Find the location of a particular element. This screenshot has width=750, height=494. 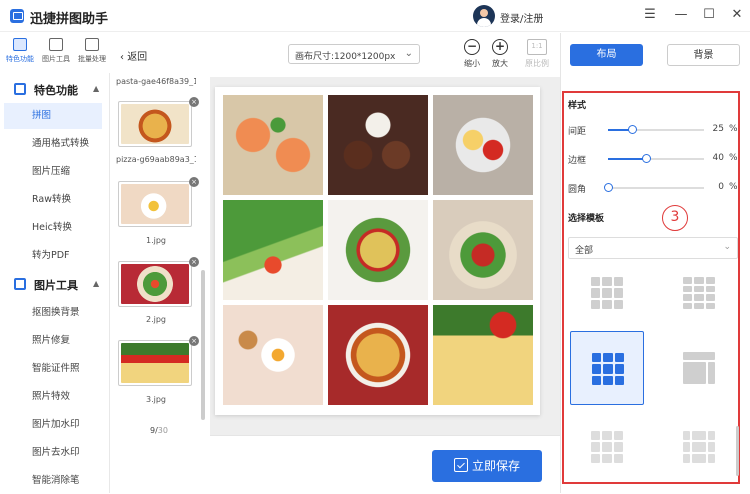

zoom-out-button: − 缩小 is located at coordinates (472, 54).